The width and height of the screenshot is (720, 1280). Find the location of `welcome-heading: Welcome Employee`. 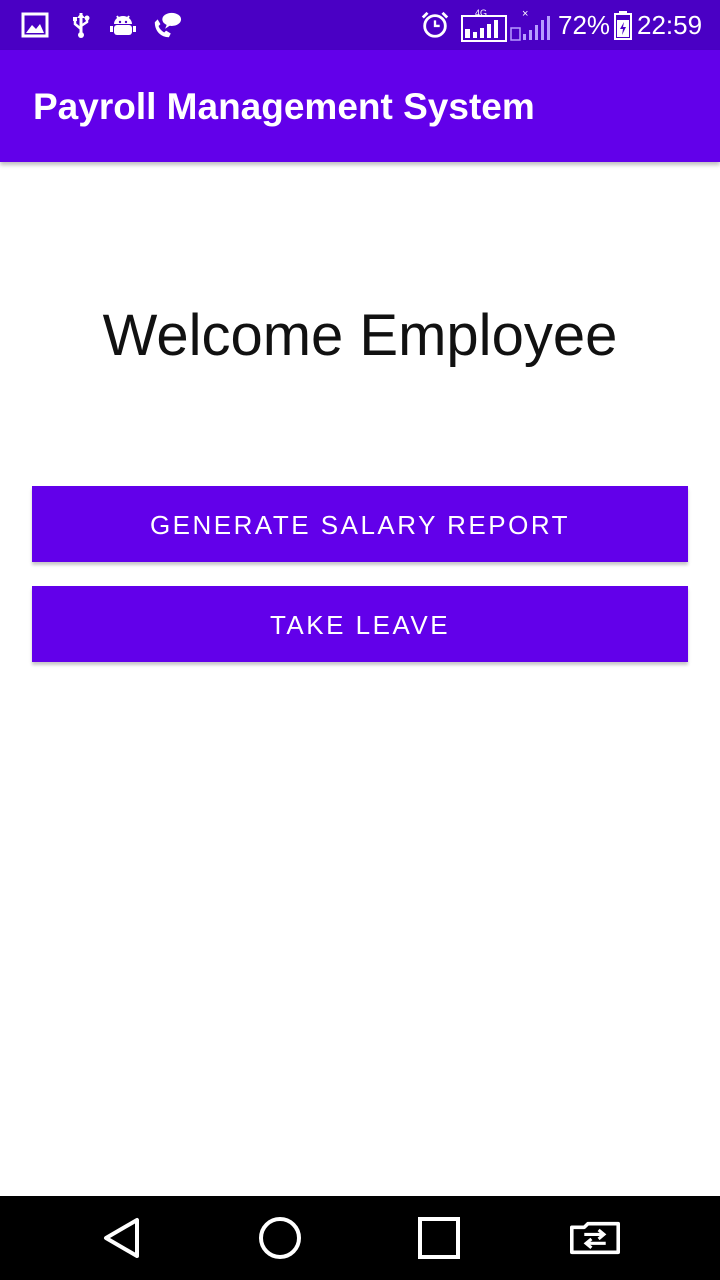

welcome-heading: Welcome Employee is located at coordinates (360, 335).